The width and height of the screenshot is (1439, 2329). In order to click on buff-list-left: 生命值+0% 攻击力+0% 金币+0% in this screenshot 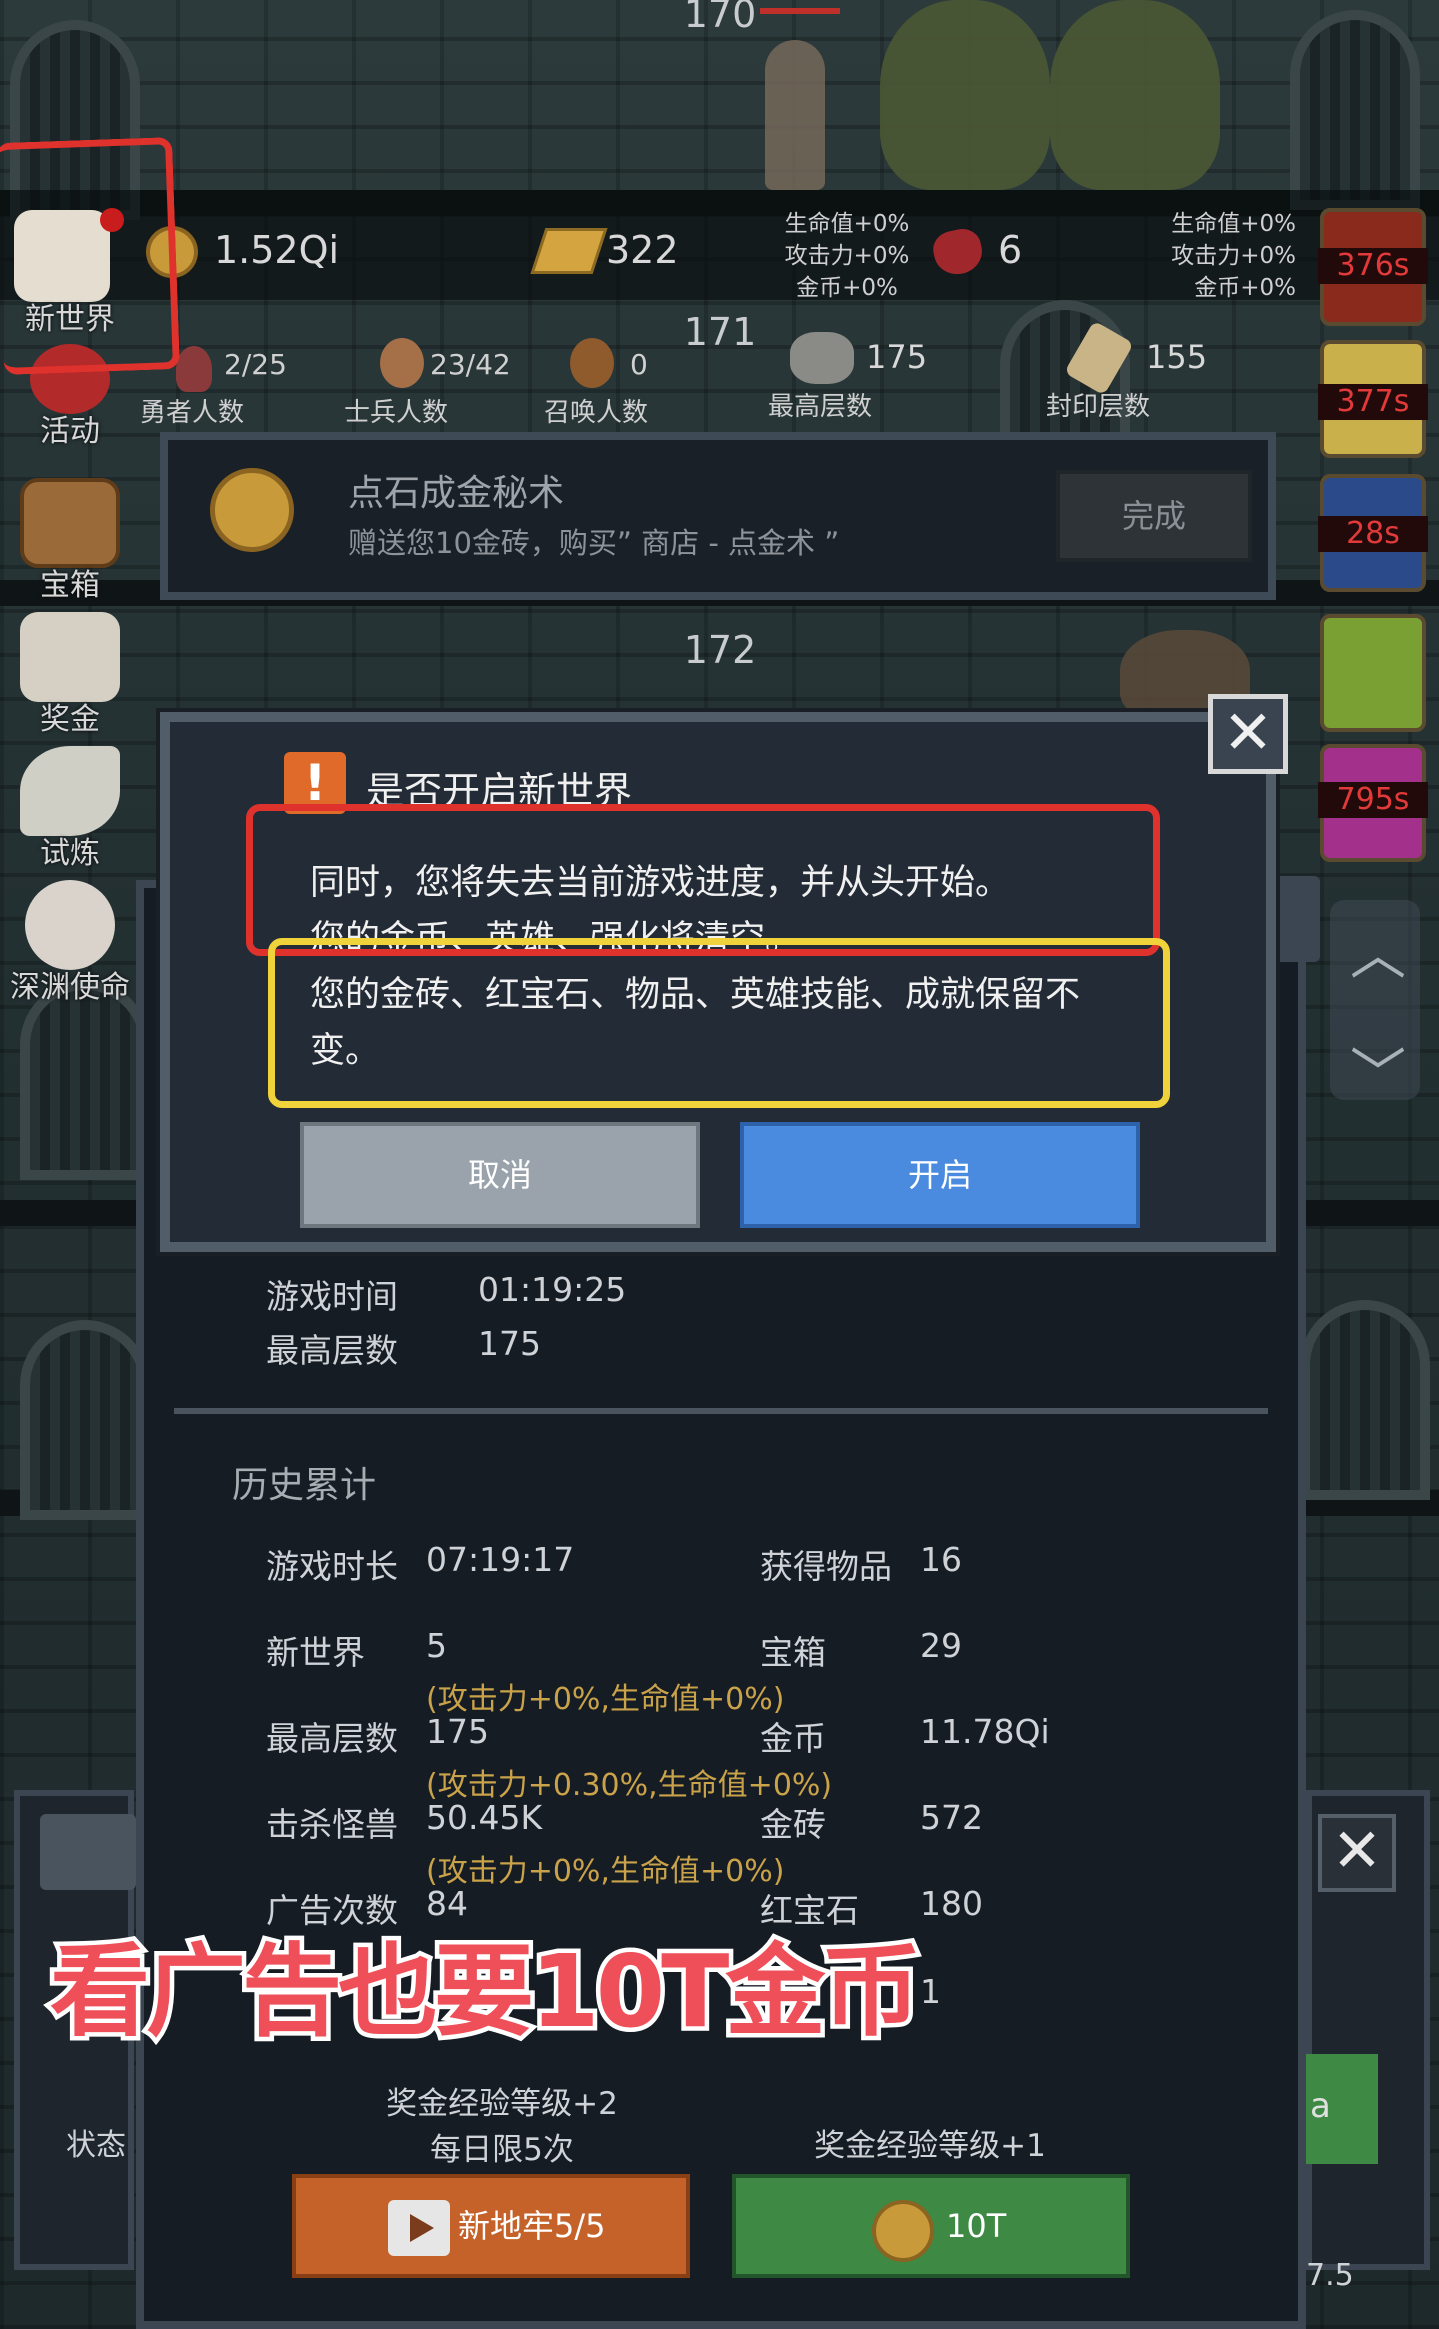, I will do `click(847, 256)`.